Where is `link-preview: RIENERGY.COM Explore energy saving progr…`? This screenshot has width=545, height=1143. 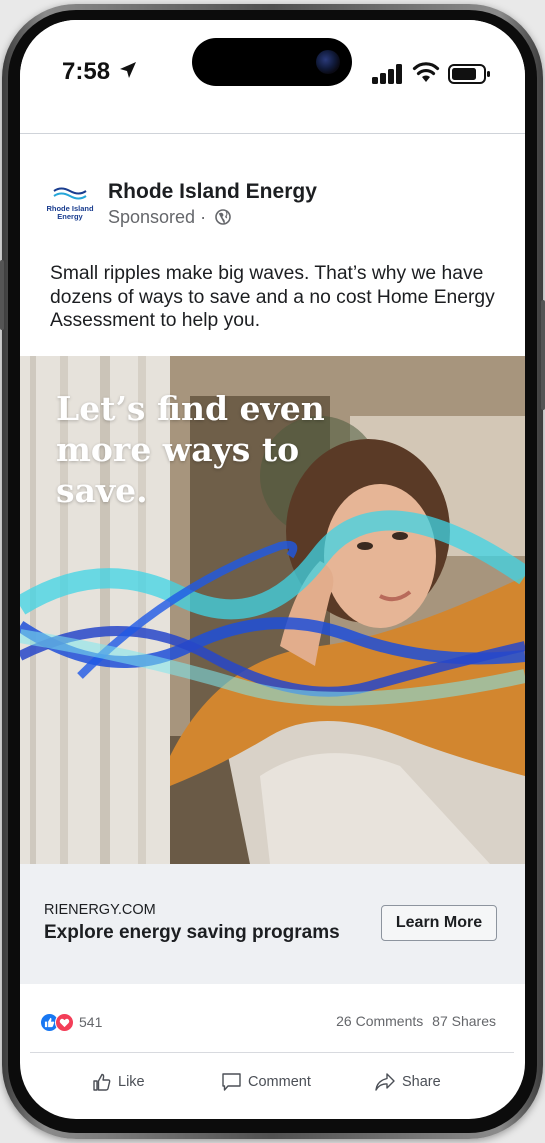
link-preview: RIENERGY.COM Explore energy saving progr… is located at coordinates (272, 924).